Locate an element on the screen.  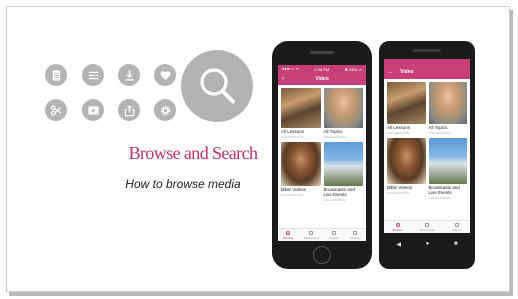
download-icon is located at coordinates (129, 75).